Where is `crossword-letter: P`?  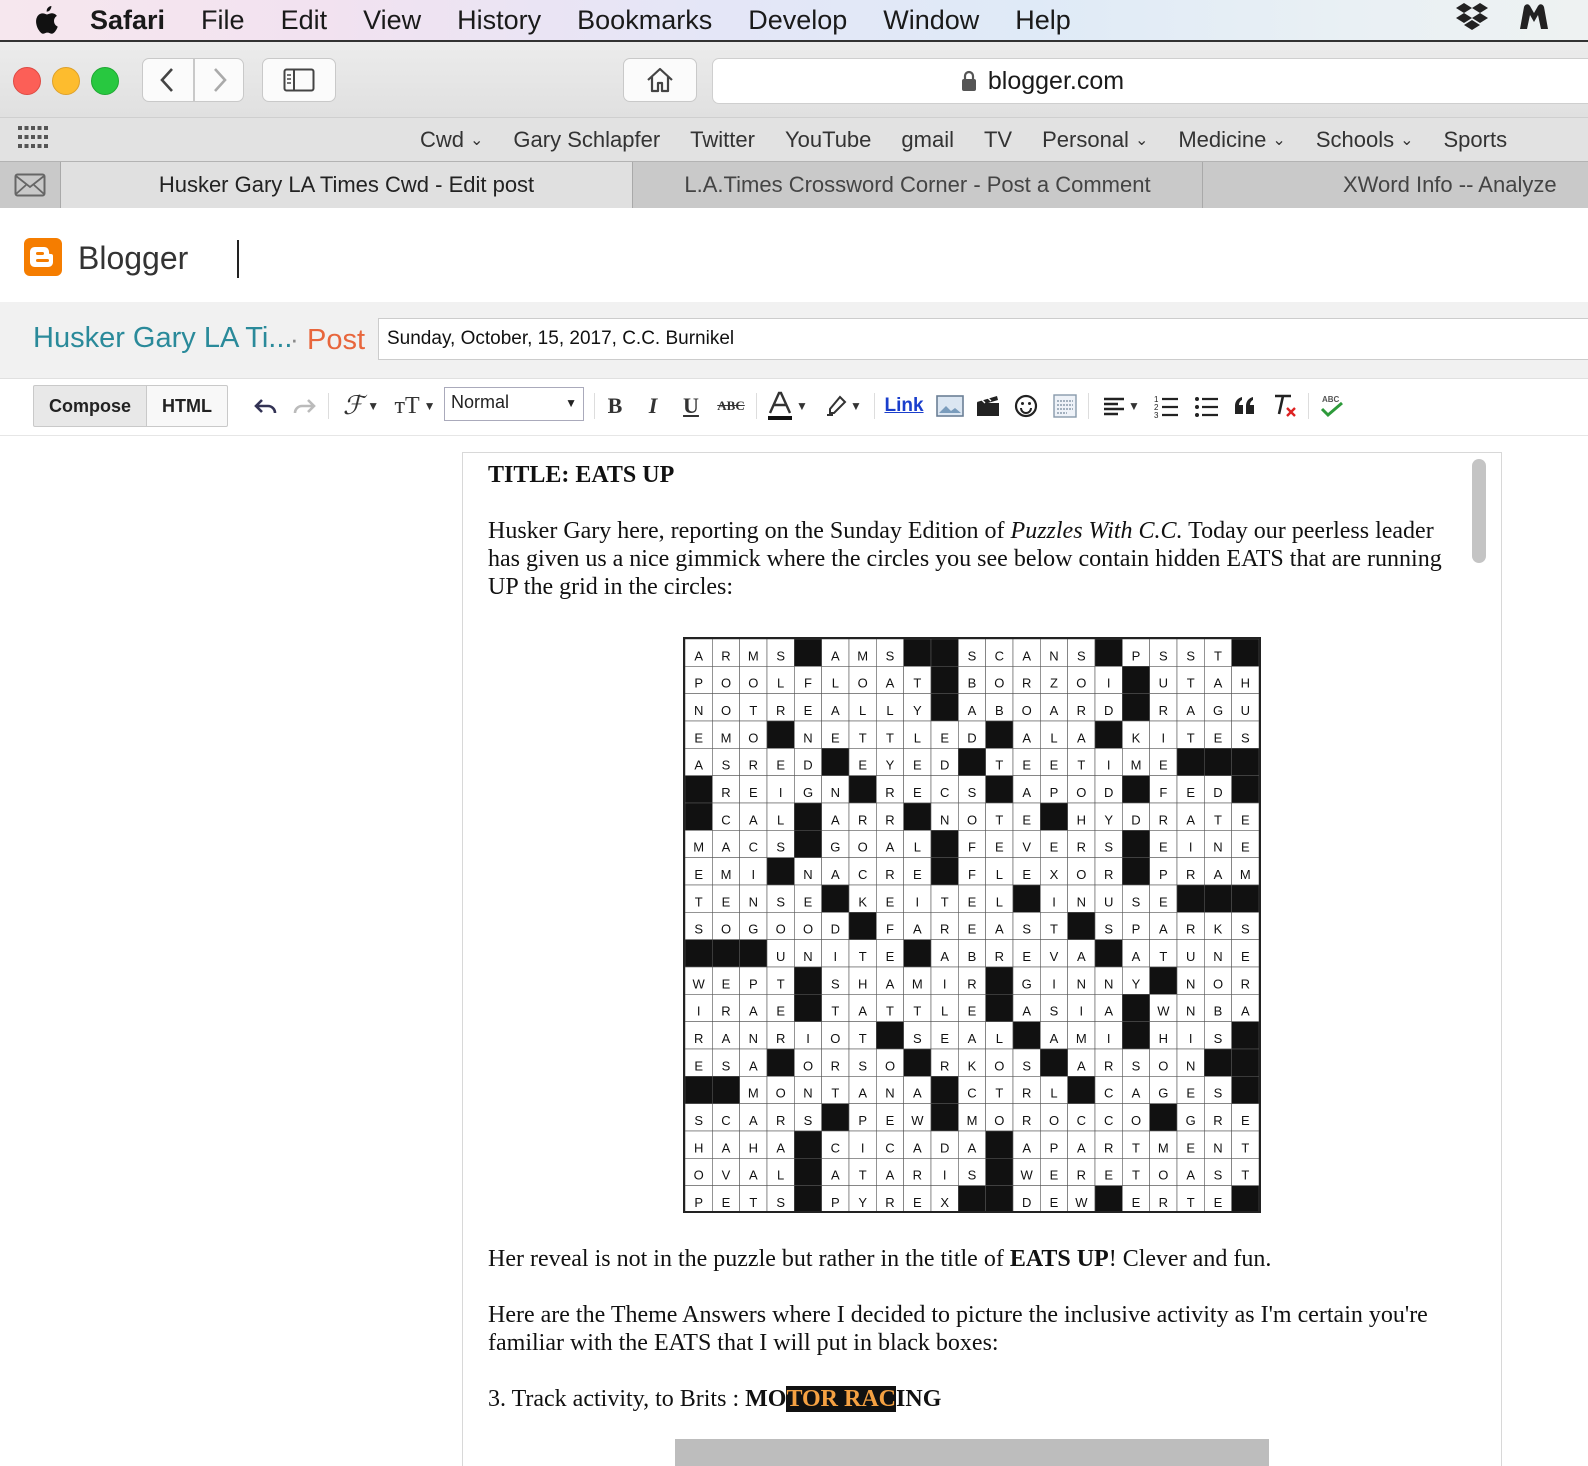
crossword-letter: P is located at coordinates (698, 1202).